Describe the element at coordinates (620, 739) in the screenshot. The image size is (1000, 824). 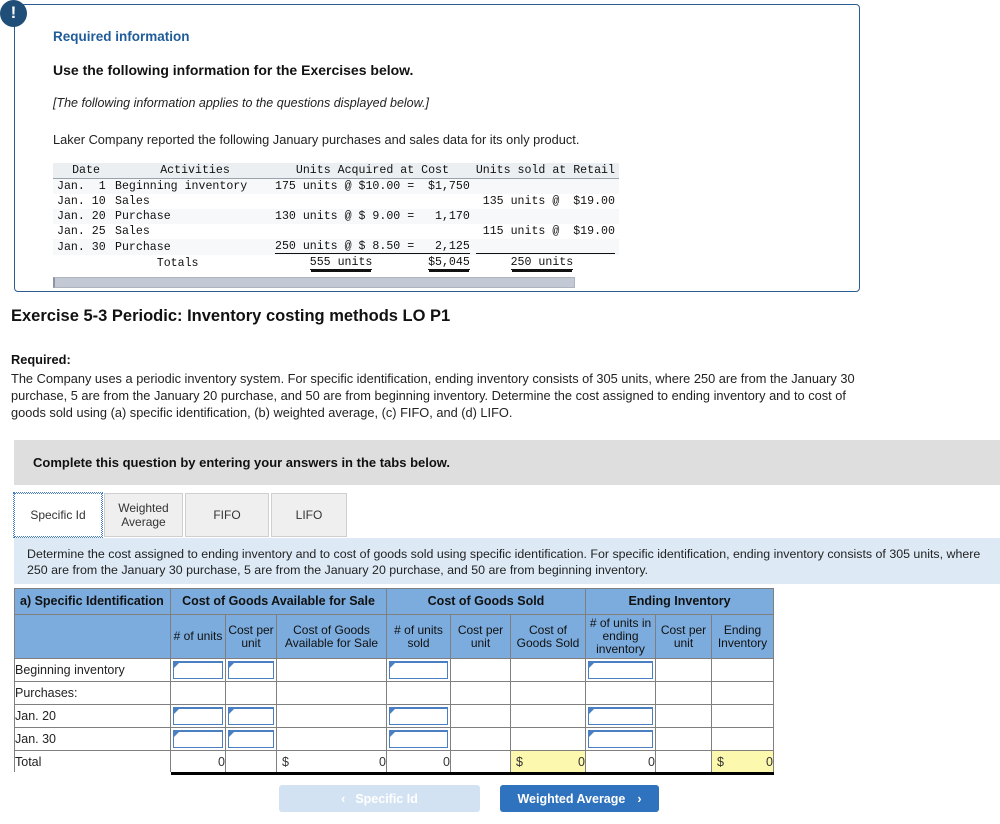
I see `input-jan30-ending-units` at that location.